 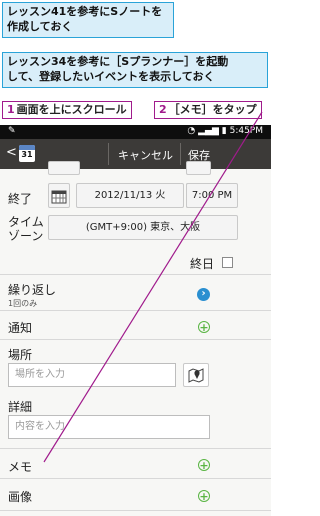 I want to click on add-notify-icon: +, so click(x=204, y=327).